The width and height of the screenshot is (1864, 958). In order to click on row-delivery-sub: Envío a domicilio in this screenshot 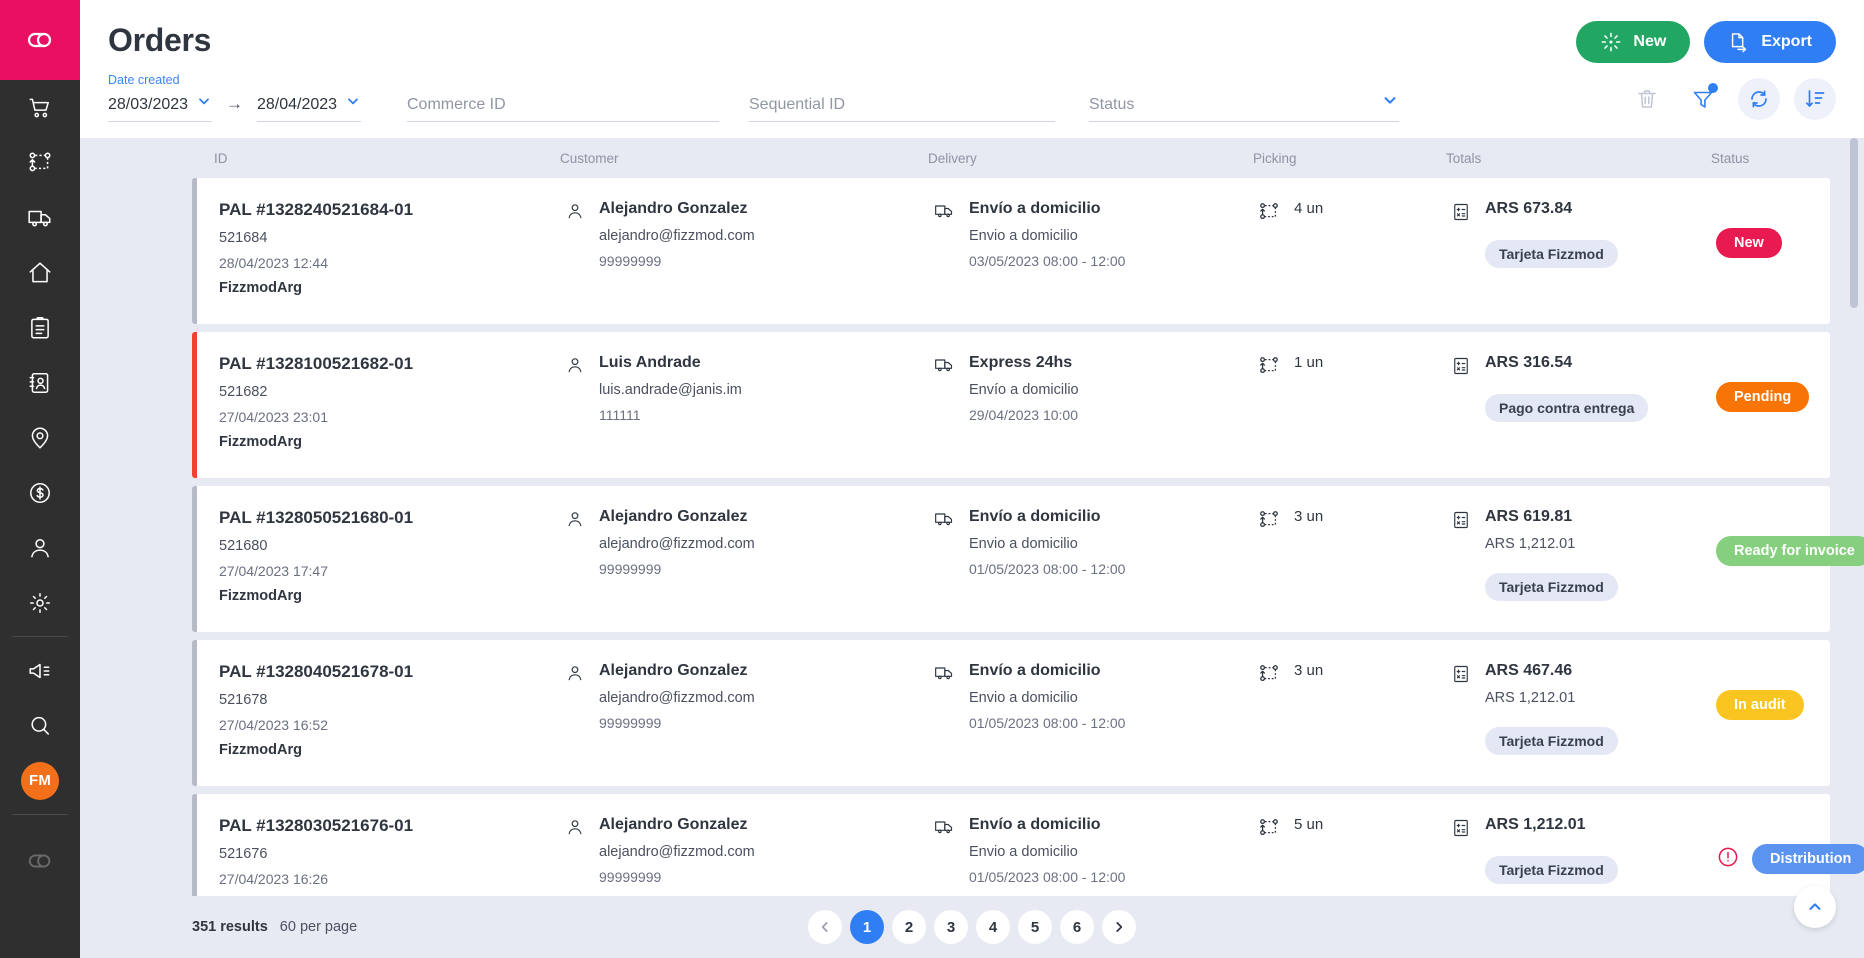, I will do `click(1024, 390)`.